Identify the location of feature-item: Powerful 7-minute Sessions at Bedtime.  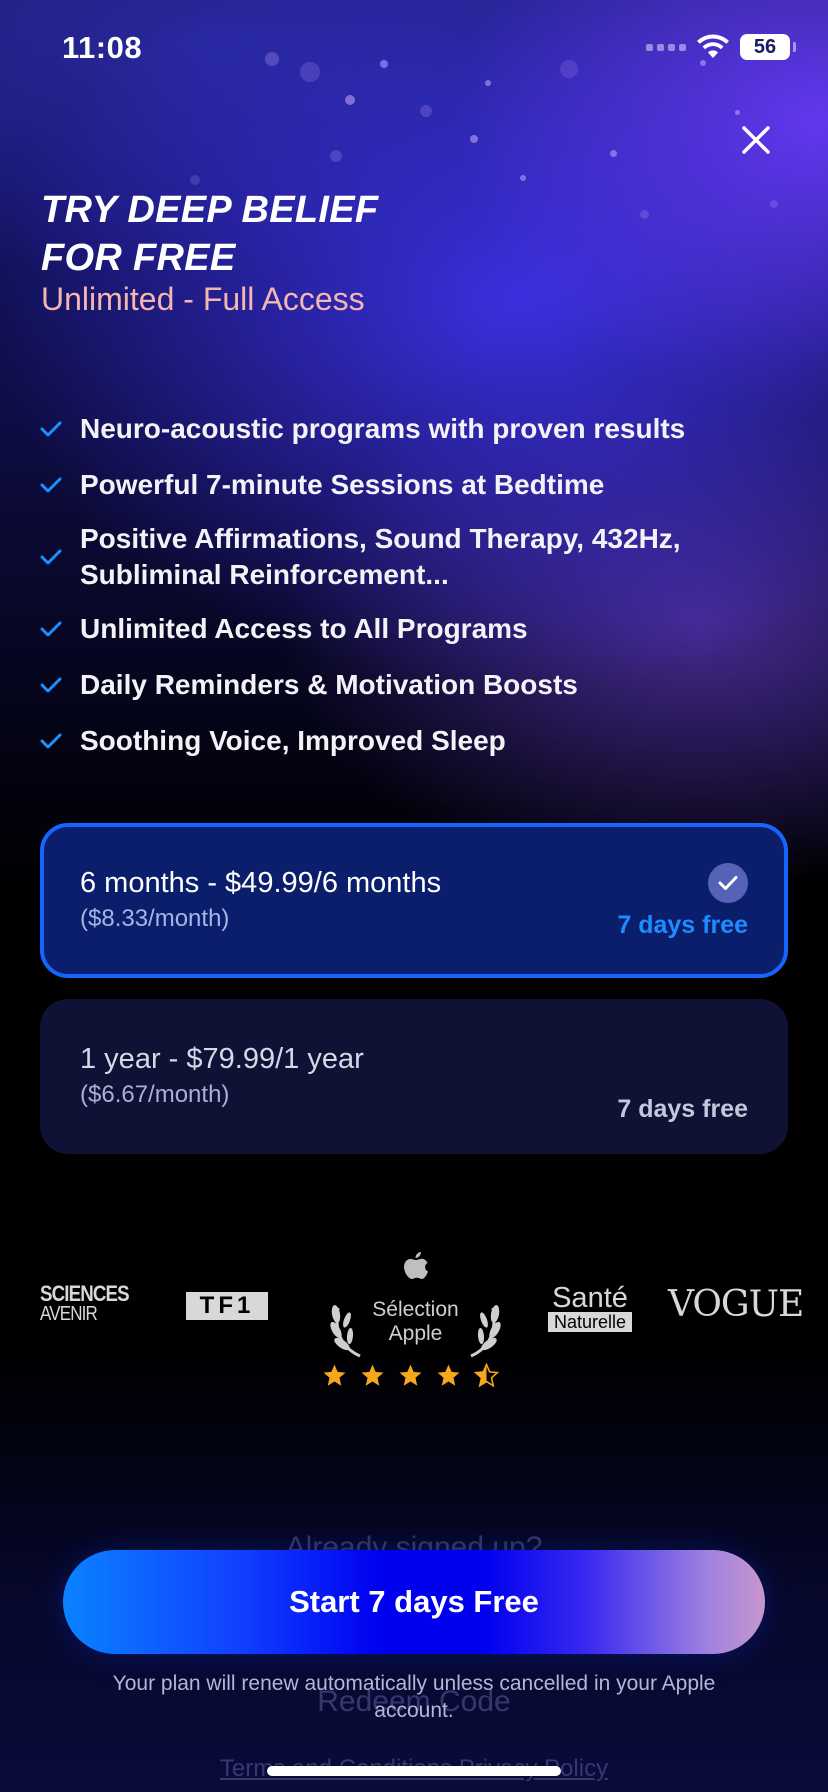
(420, 485).